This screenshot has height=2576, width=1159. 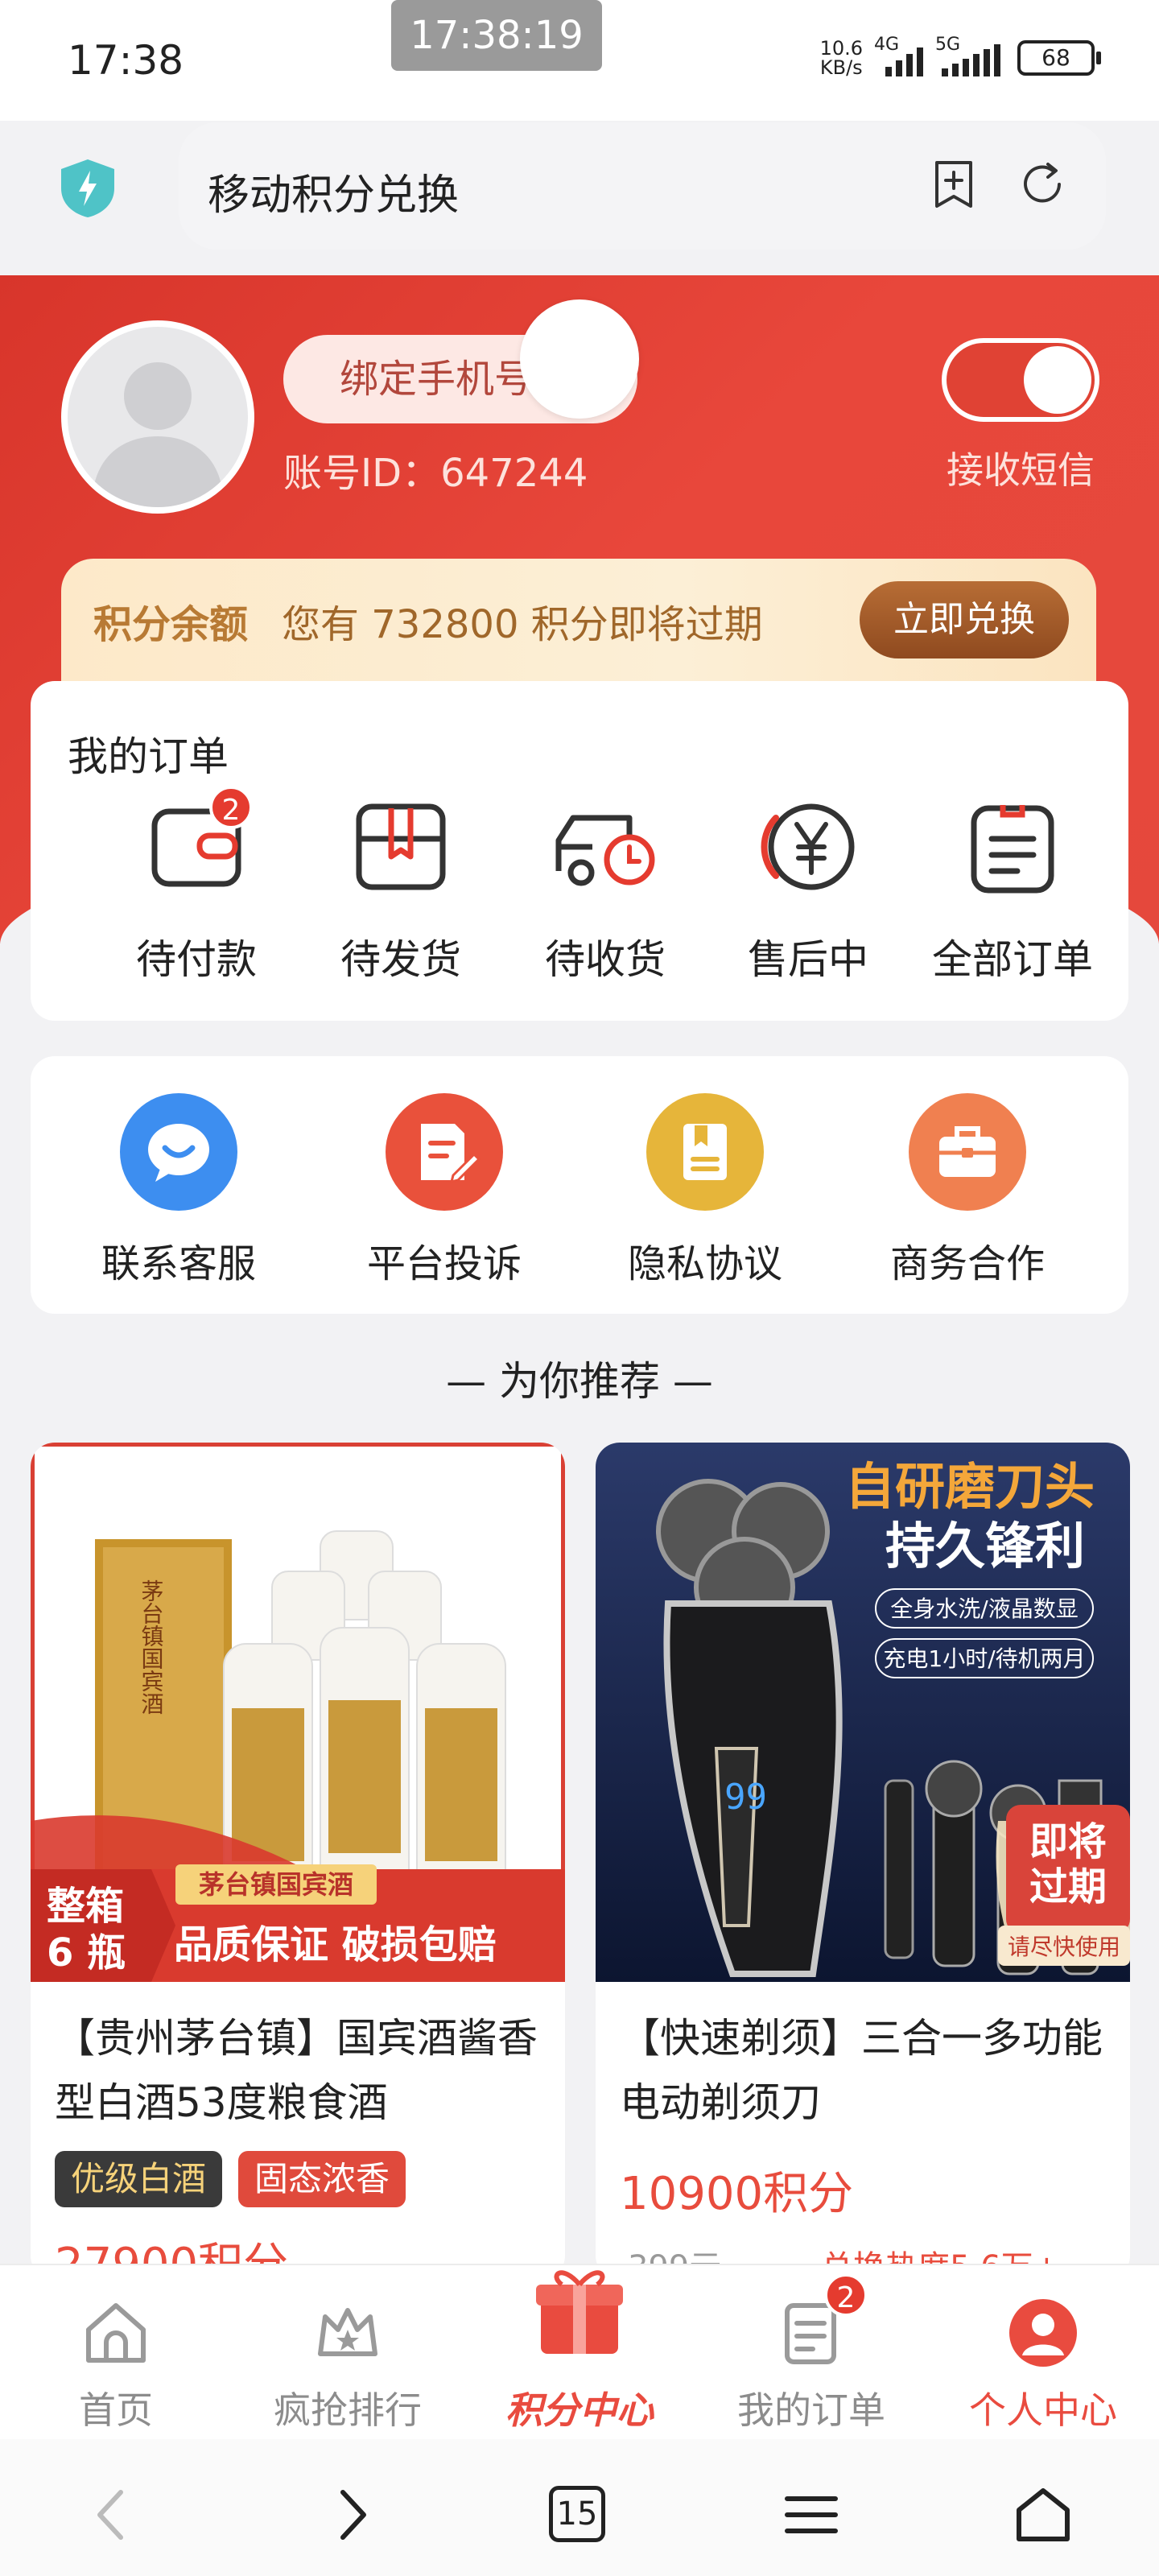 What do you see at coordinates (231, 807) in the screenshot?
I see `order-badge: 2` at bounding box center [231, 807].